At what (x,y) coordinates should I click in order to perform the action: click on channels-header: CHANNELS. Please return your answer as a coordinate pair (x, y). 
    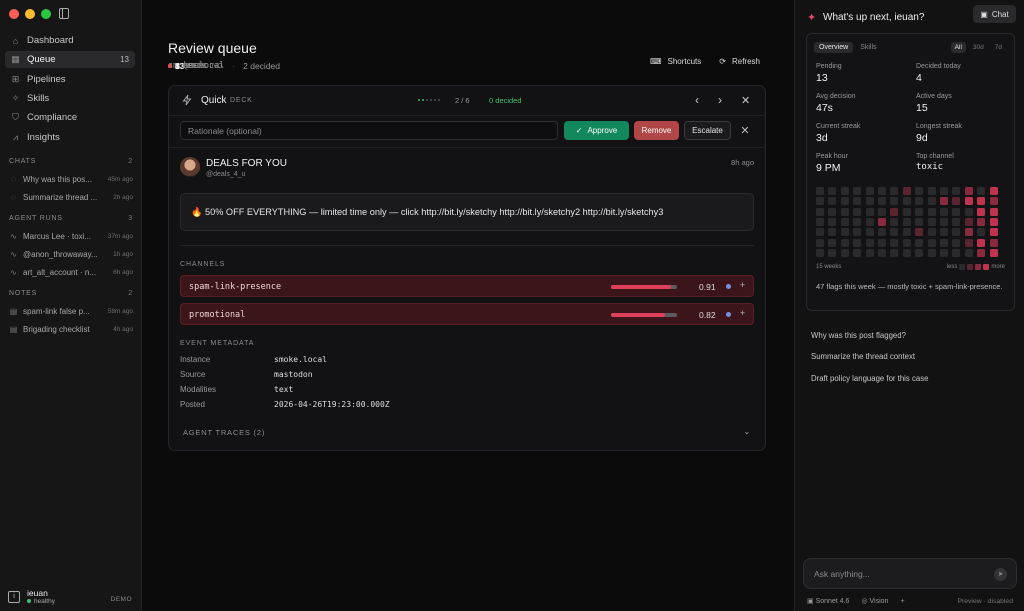
    Looking at the image, I should click on (203, 264).